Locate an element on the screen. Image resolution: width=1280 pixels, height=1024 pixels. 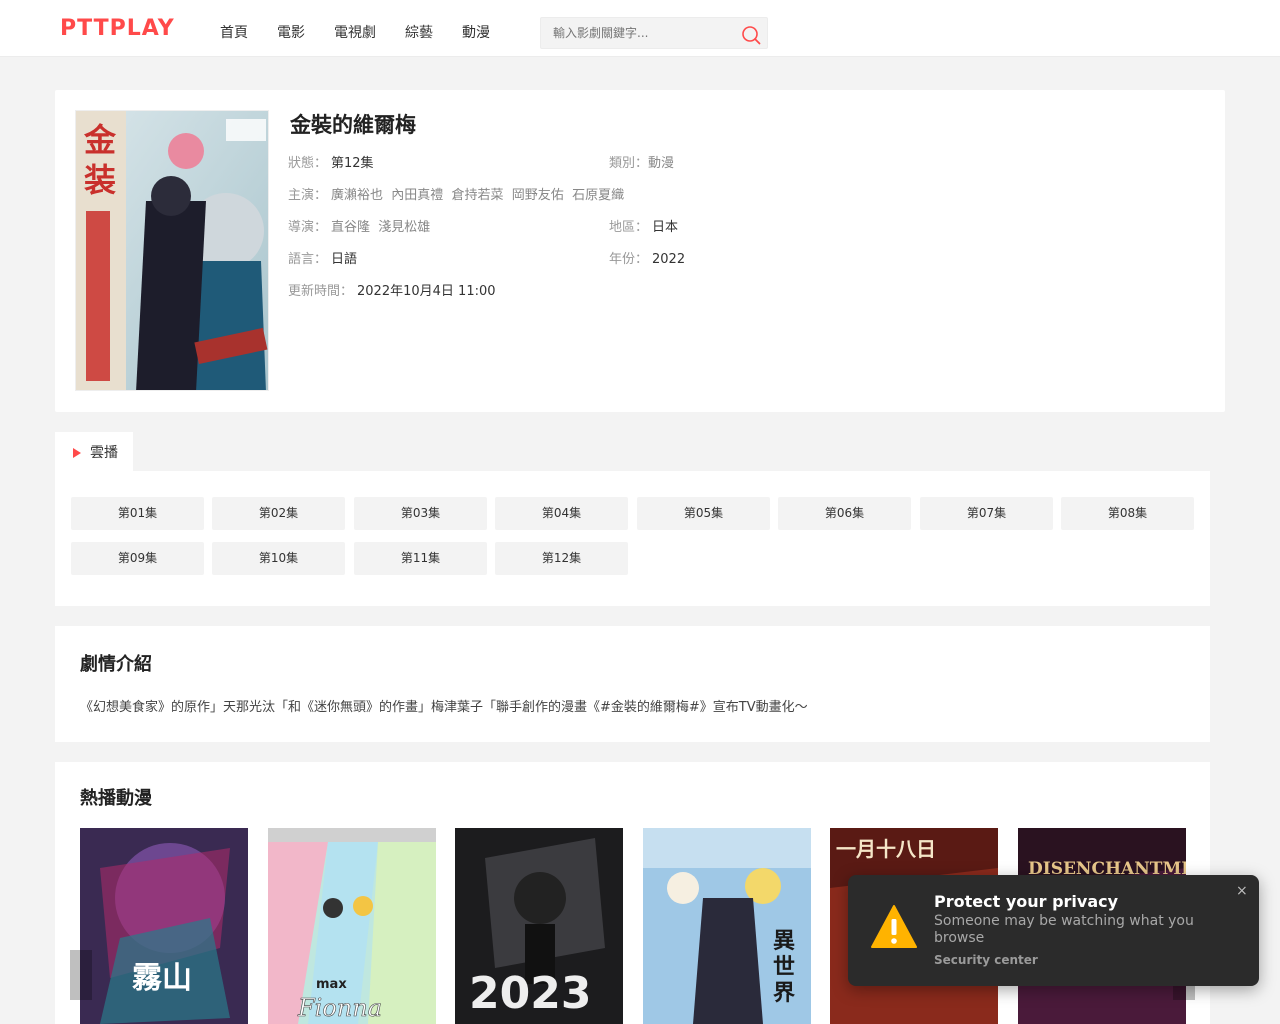
updated-label: 更新時間： is located at coordinates (321, 291).